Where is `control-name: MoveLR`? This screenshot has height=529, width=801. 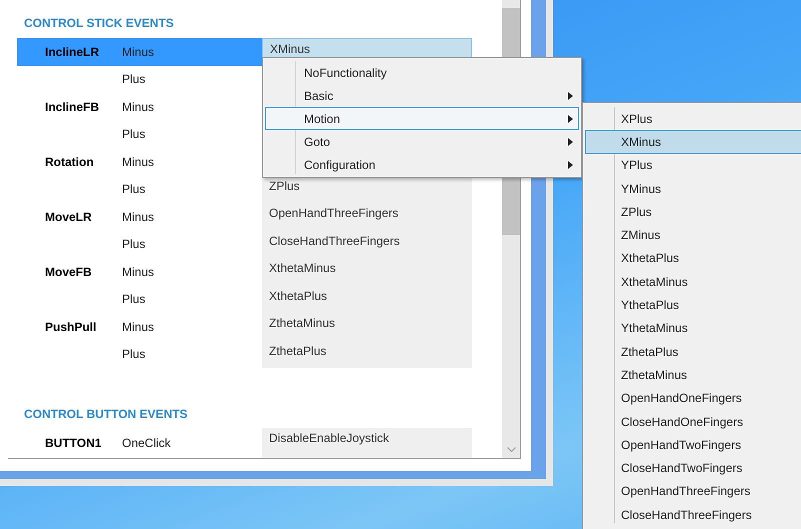
control-name: MoveLR is located at coordinates (68, 217).